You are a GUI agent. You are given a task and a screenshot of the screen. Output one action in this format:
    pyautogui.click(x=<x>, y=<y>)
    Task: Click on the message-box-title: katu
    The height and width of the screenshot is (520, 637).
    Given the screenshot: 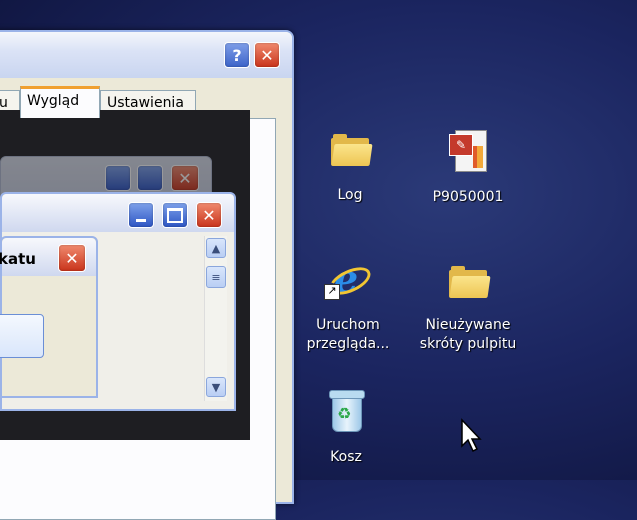 What is the action you would take?
    pyautogui.click(x=18, y=259)
    